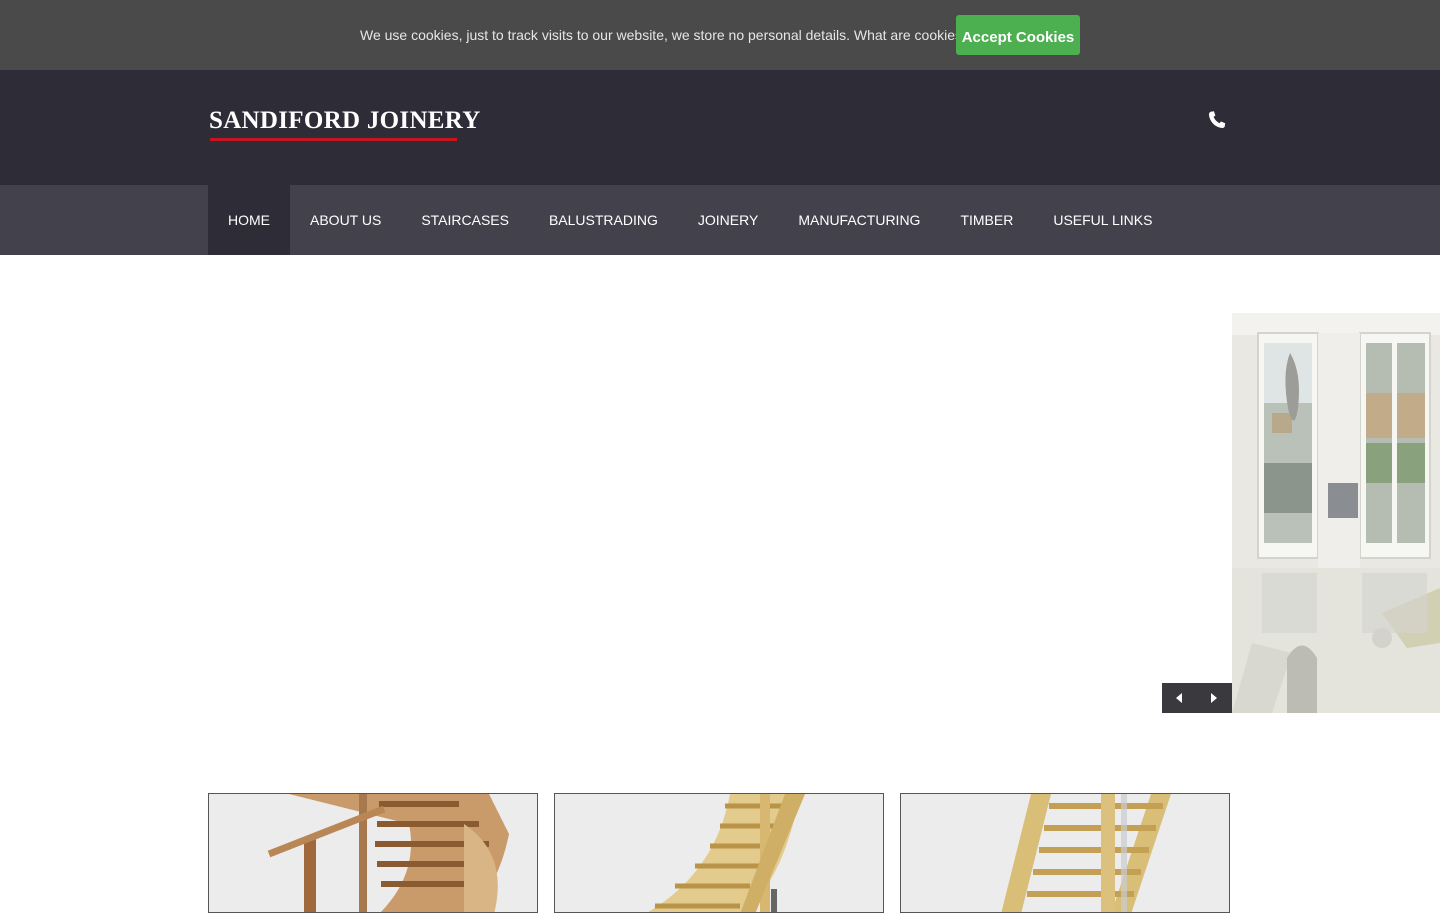 This screenshot has width=1440, height=913. Describe the element at coordinates (345, 220) in the screenshot. I see `nav-item-about-us: ABOUT US` at that location.